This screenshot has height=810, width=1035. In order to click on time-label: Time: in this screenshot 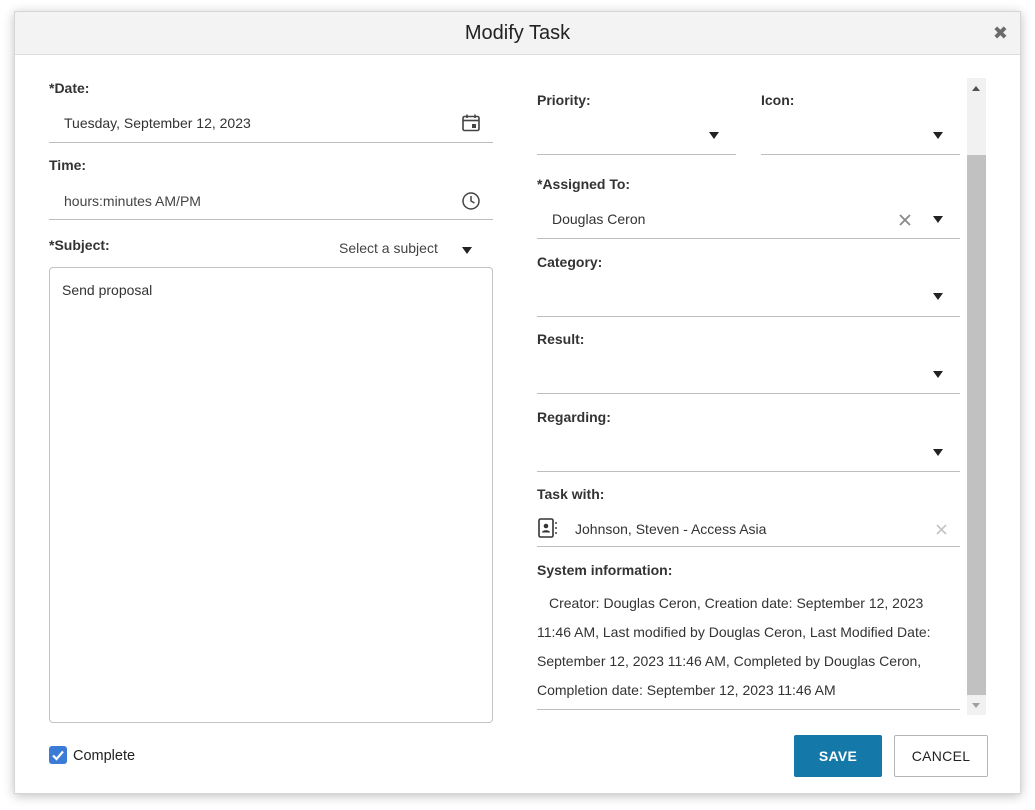, I will do `click(68, 165)`.